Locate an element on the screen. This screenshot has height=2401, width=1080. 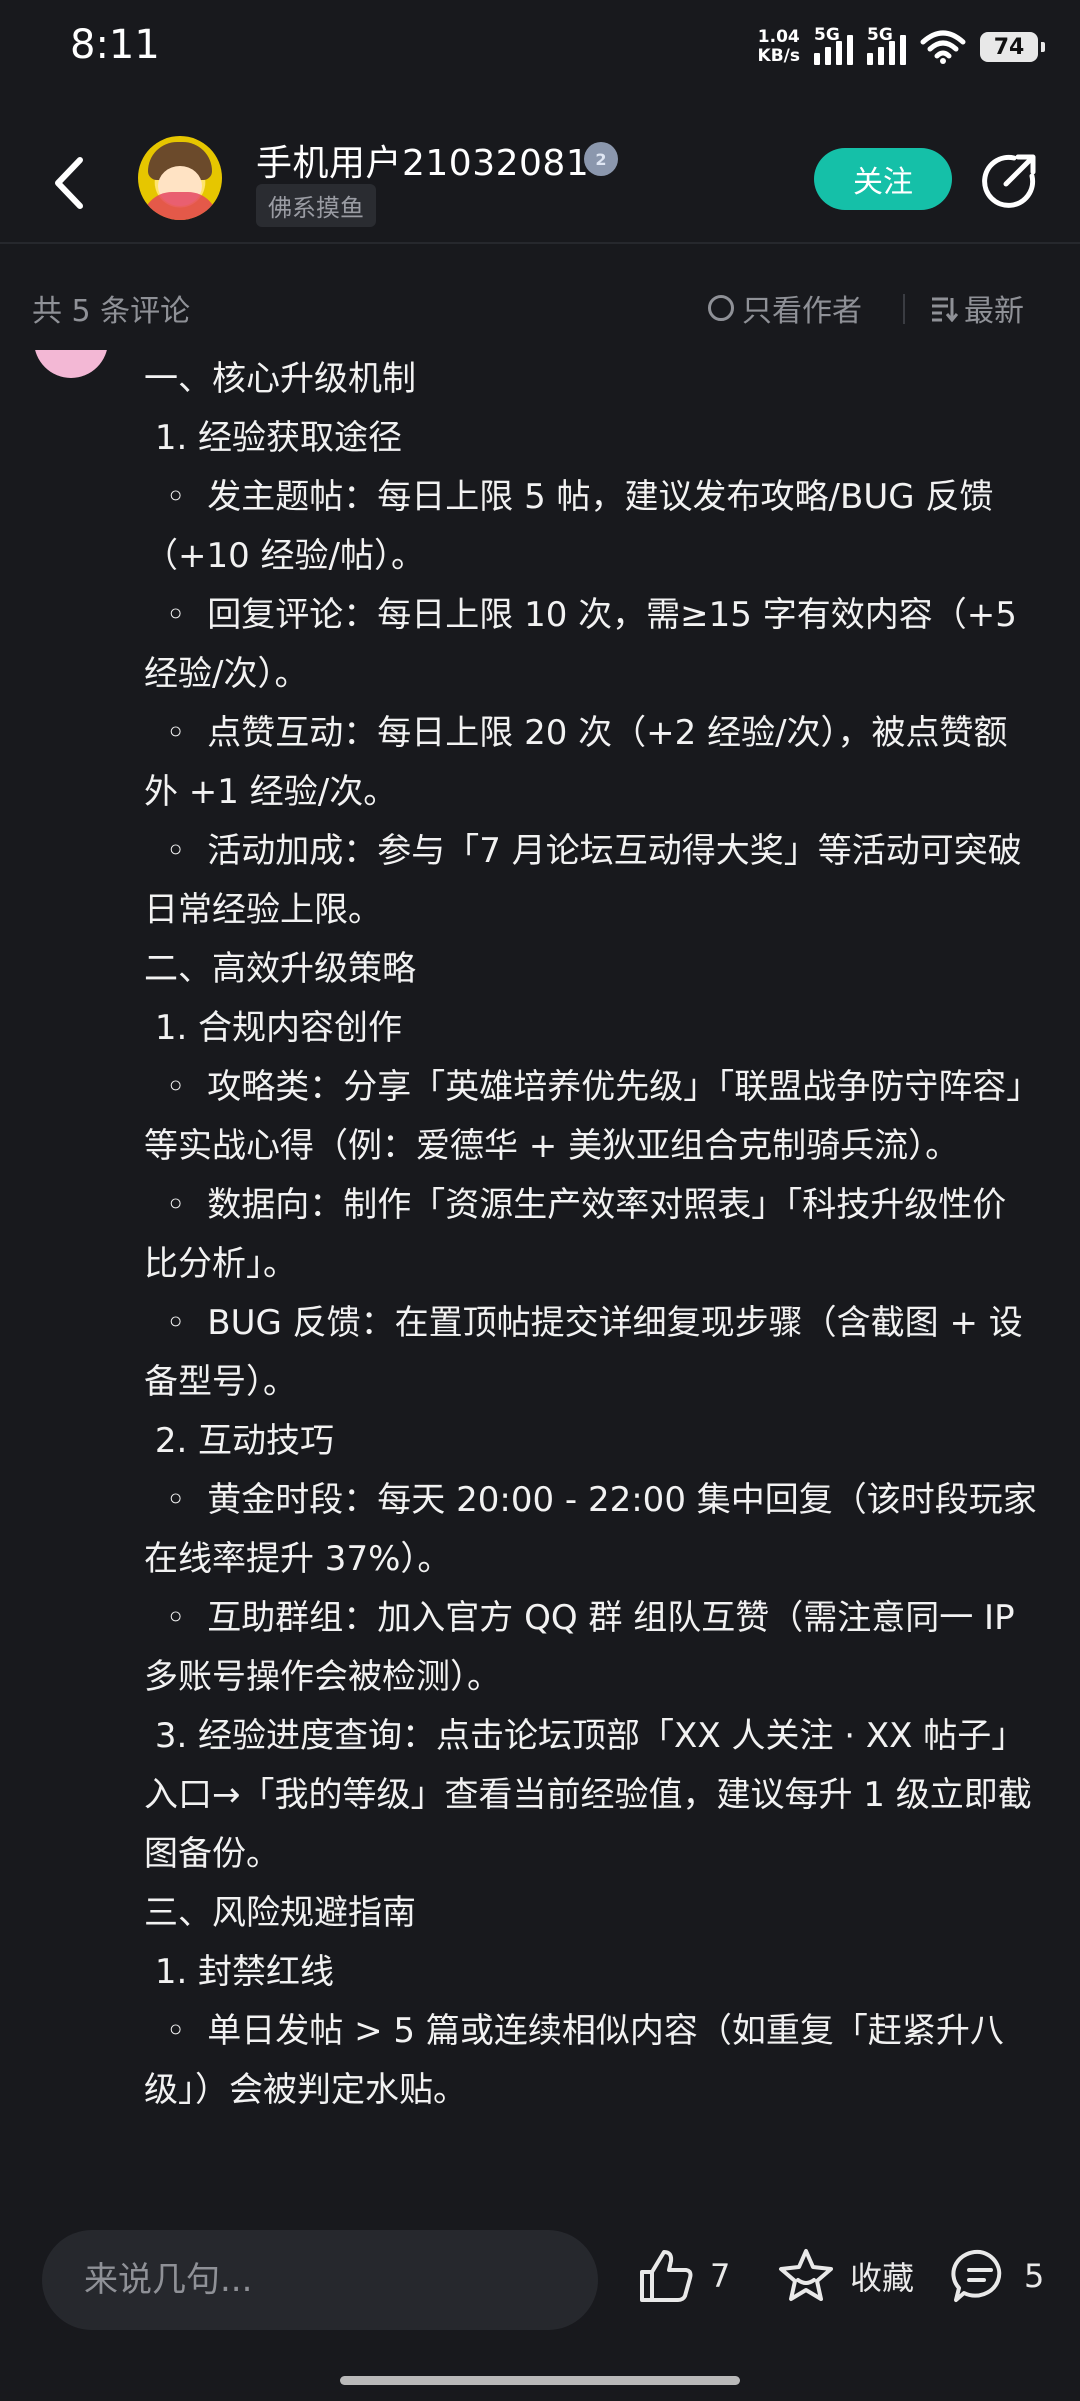
comment-count: 共 5 条评论 is located at coordinates (111, 311).